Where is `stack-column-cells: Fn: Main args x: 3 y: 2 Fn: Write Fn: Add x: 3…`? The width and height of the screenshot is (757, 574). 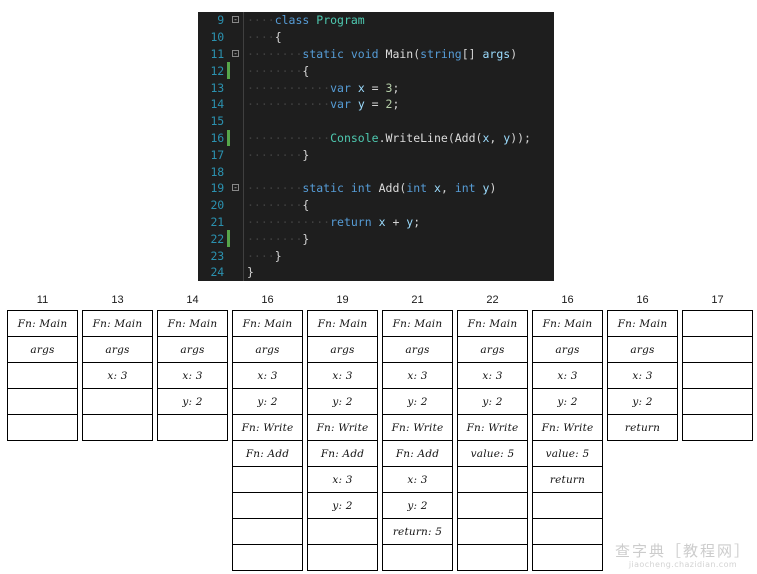 stack-column-cells: Fn: Main args x: 3 y: 2 Fn: Write Fn: Add x: 3… is located at coordinates (417, 440).